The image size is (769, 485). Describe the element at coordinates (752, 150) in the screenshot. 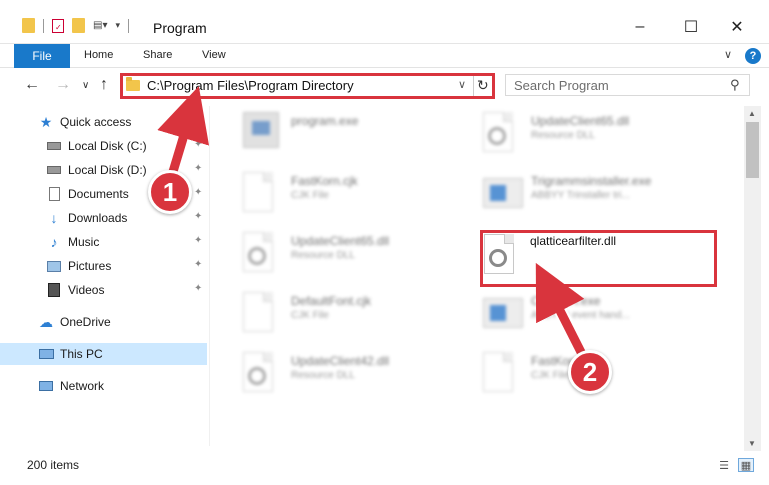

I see `scroll-thumb` at that location.